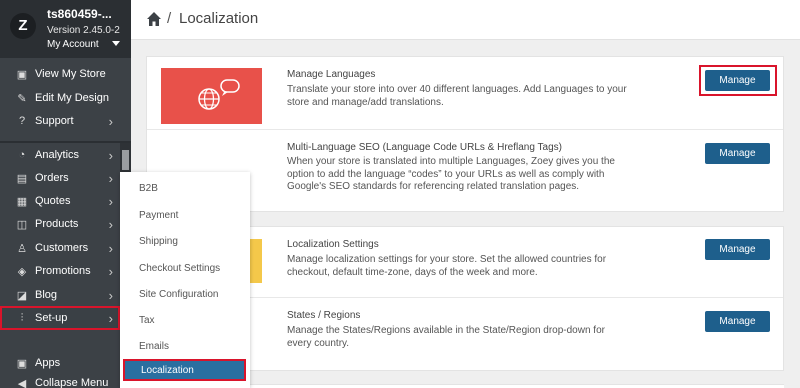  I want to click on scrollbar-thumb, so click(125, 160).